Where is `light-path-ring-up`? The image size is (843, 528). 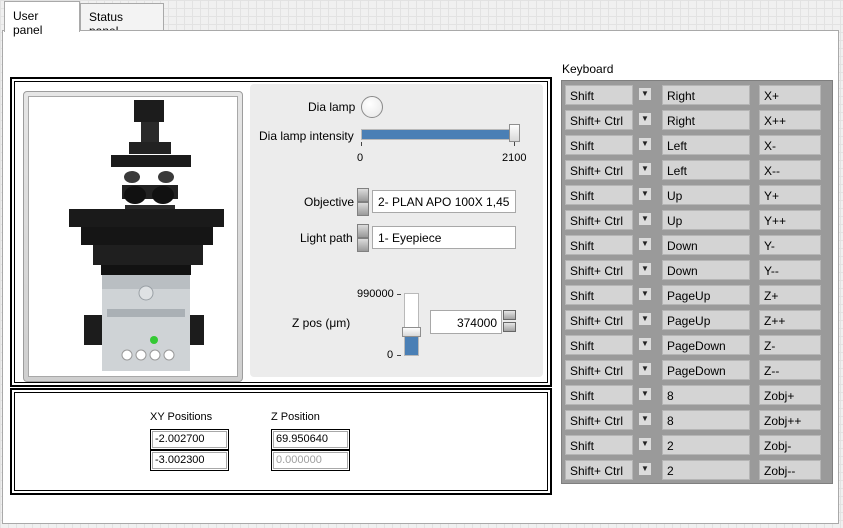
light-path-ring-up is located at coordinates (363, 231).